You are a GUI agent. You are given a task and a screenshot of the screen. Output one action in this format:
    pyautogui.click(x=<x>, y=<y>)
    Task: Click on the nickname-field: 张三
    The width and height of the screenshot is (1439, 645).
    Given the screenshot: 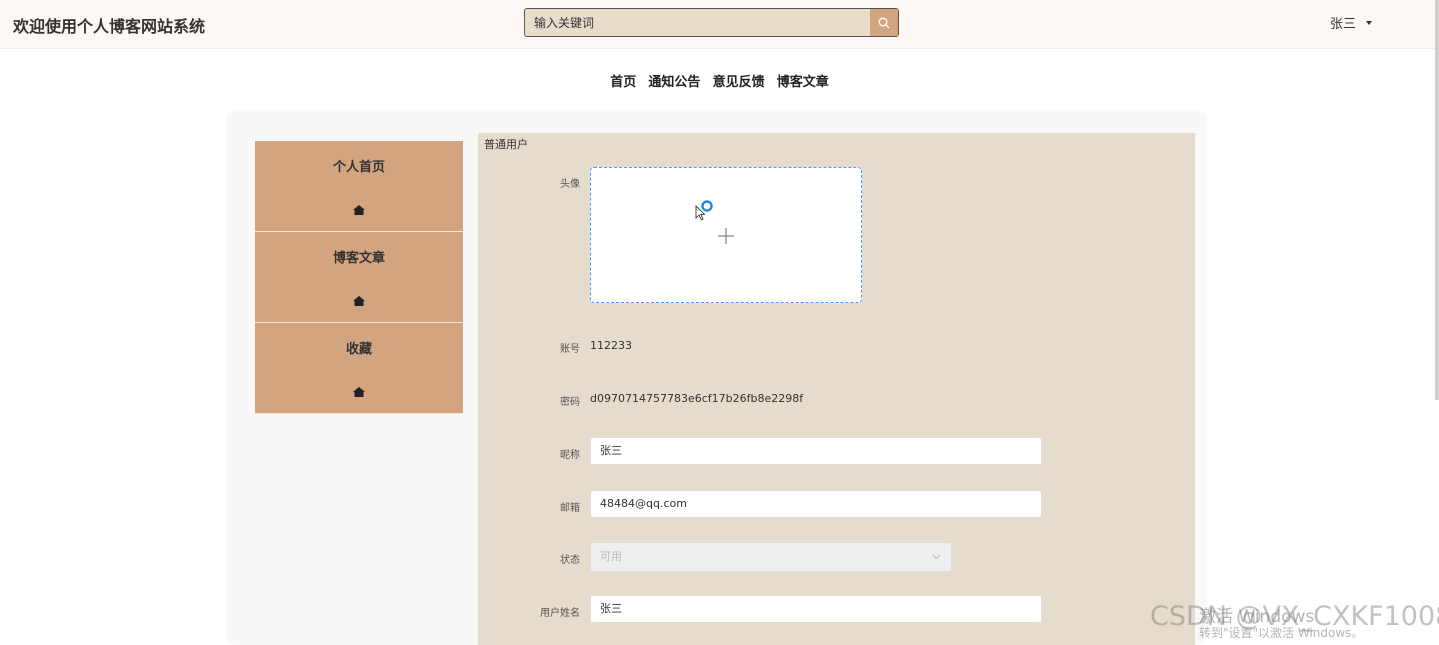 What is the action you would take?
    pyautogui.click(x=816, y=451)
    